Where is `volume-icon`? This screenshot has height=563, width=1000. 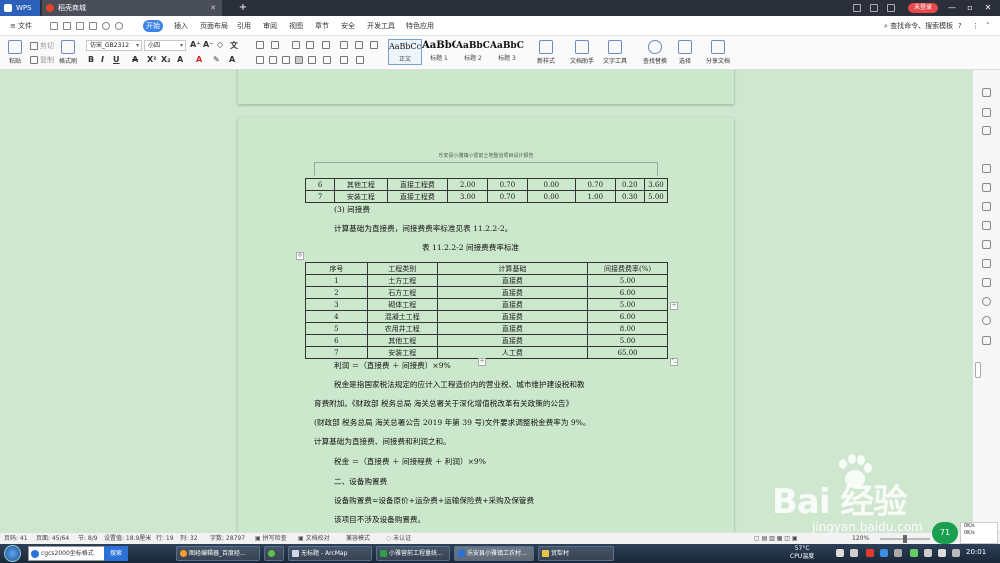 volume-icon is located at coordinates (942, 553).